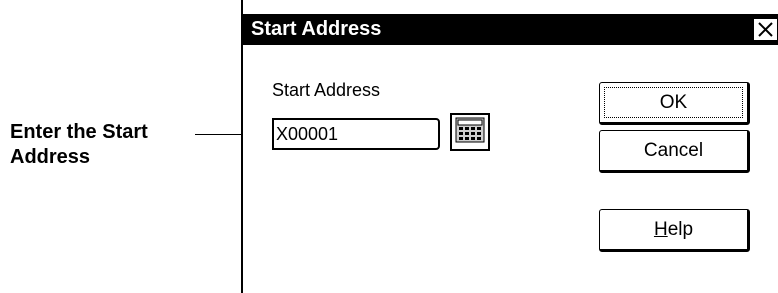 This screenshot has height=293, width=778. What do you see at coordinates (79, 132) in the screenshot?
I see `callout-line-1: Enter the Start` at bounding box center [79, 132].